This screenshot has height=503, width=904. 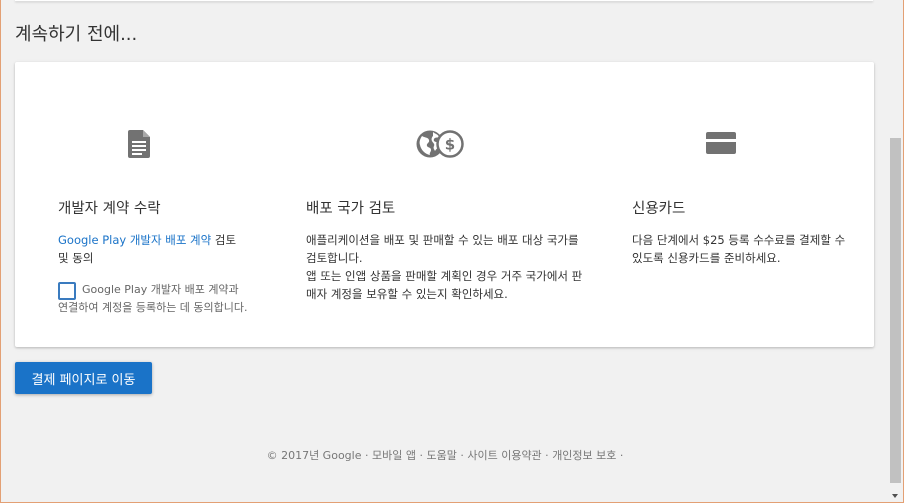 What do you see at coordinates (109, 209) in the screenshot?
I see `section-title: 개발자 계약 수락` at bounding box center [109, 209].